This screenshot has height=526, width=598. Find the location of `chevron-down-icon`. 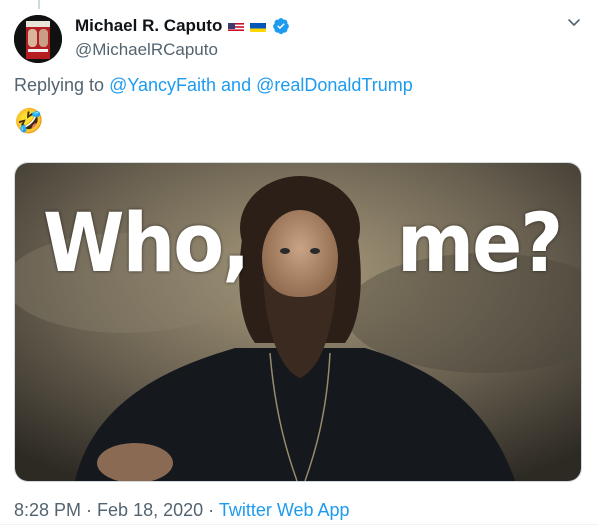

chevron-down-icon is located at coordinates (574, 22).